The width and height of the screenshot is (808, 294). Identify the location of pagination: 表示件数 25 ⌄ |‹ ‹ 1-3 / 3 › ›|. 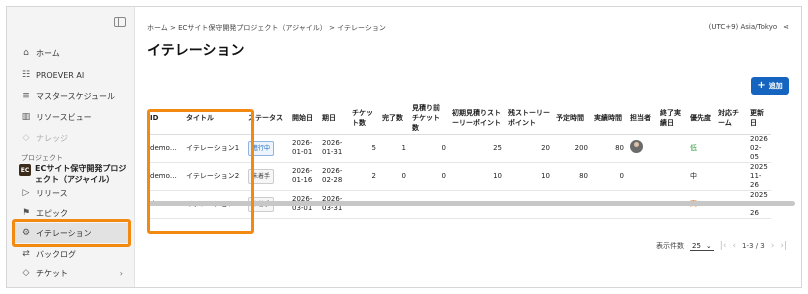
(721, 246).